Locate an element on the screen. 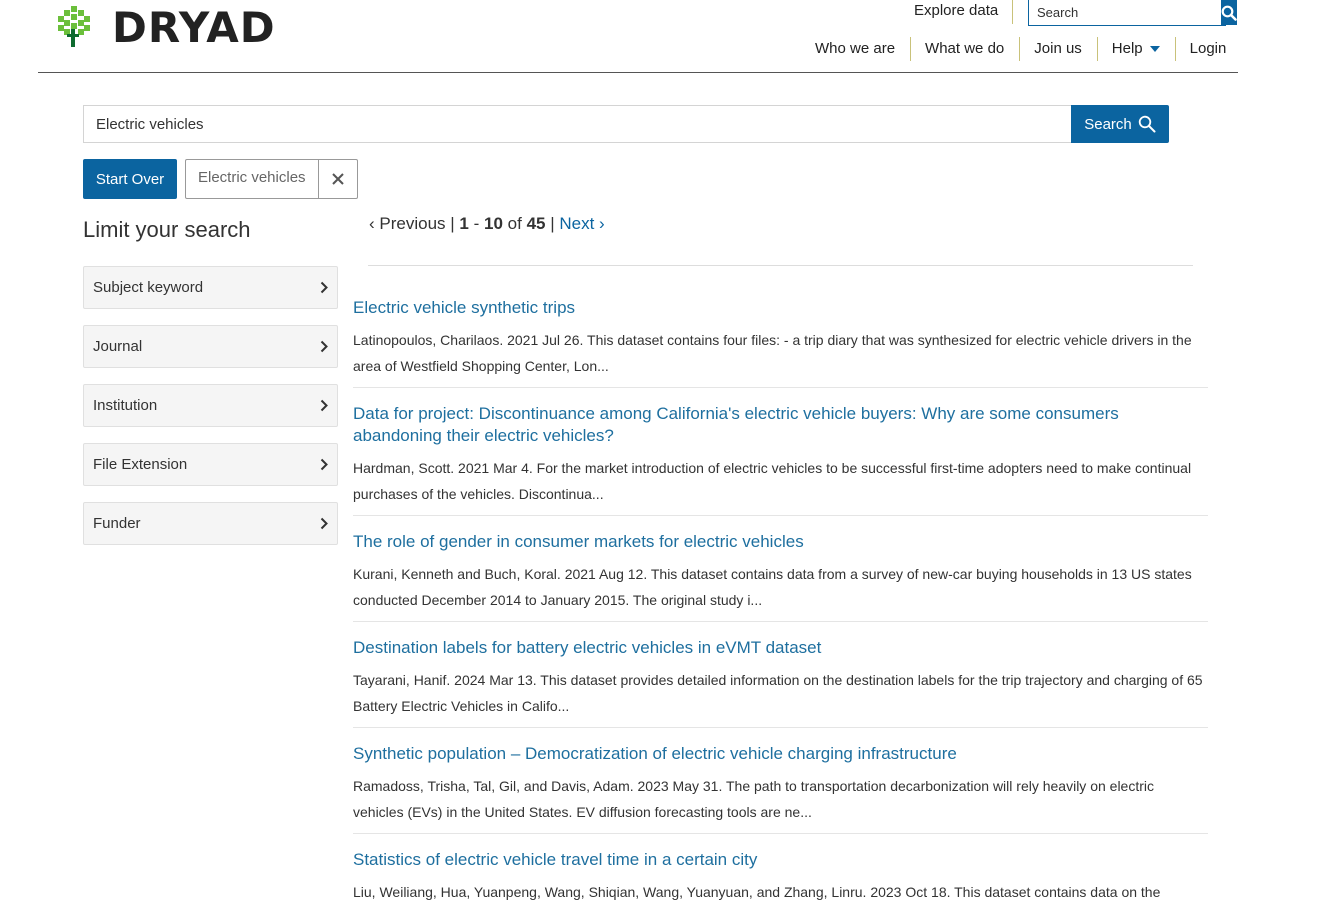  main-search-input is located at coordinates (577, 124).